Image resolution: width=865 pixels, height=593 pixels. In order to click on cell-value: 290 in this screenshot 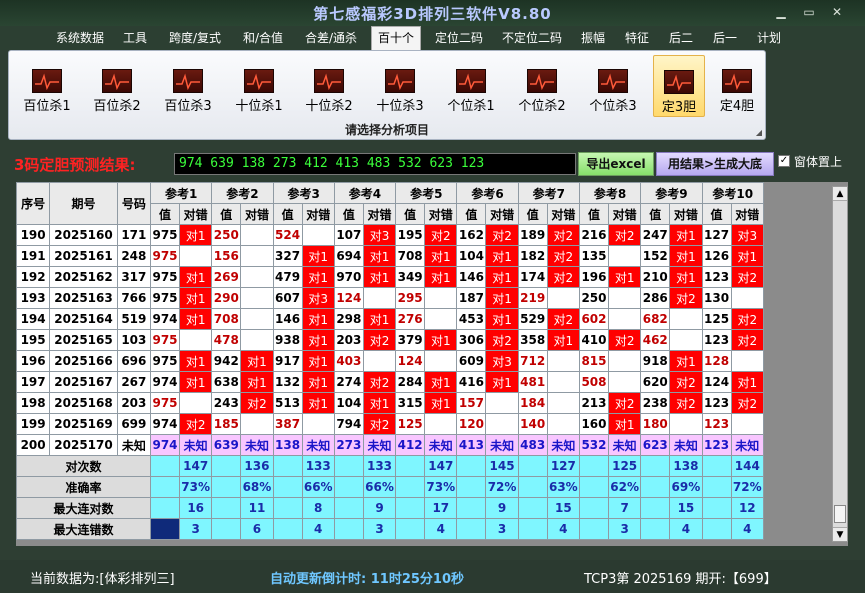, I will do `click(226, 298)`.